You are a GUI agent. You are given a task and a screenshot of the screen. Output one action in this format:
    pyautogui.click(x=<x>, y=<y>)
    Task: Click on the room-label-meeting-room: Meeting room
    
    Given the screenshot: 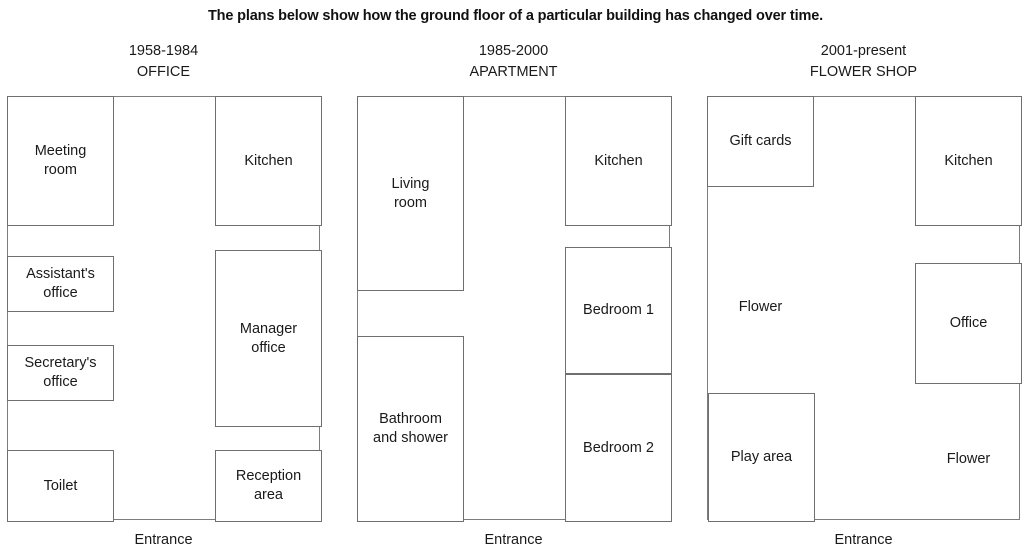 What is the action you would take?
    pyautogui.click(x=60, y=160)
    